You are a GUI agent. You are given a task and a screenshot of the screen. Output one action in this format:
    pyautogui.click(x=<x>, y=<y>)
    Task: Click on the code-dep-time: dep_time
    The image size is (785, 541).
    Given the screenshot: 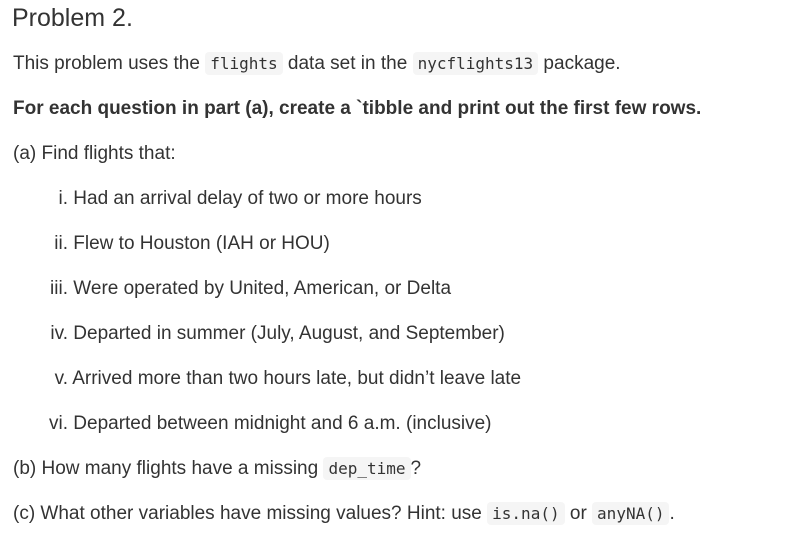 What is the action you would take?
    pyautogui.click(x=367, y=468)
    